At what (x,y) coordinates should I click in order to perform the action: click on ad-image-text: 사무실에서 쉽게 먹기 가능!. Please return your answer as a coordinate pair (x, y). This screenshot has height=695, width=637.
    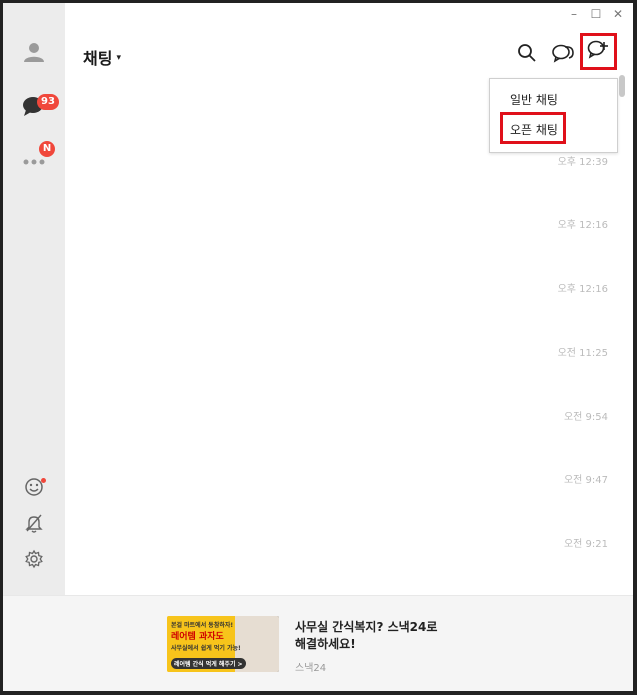
    Looking at the image, I should click on (206, 648).